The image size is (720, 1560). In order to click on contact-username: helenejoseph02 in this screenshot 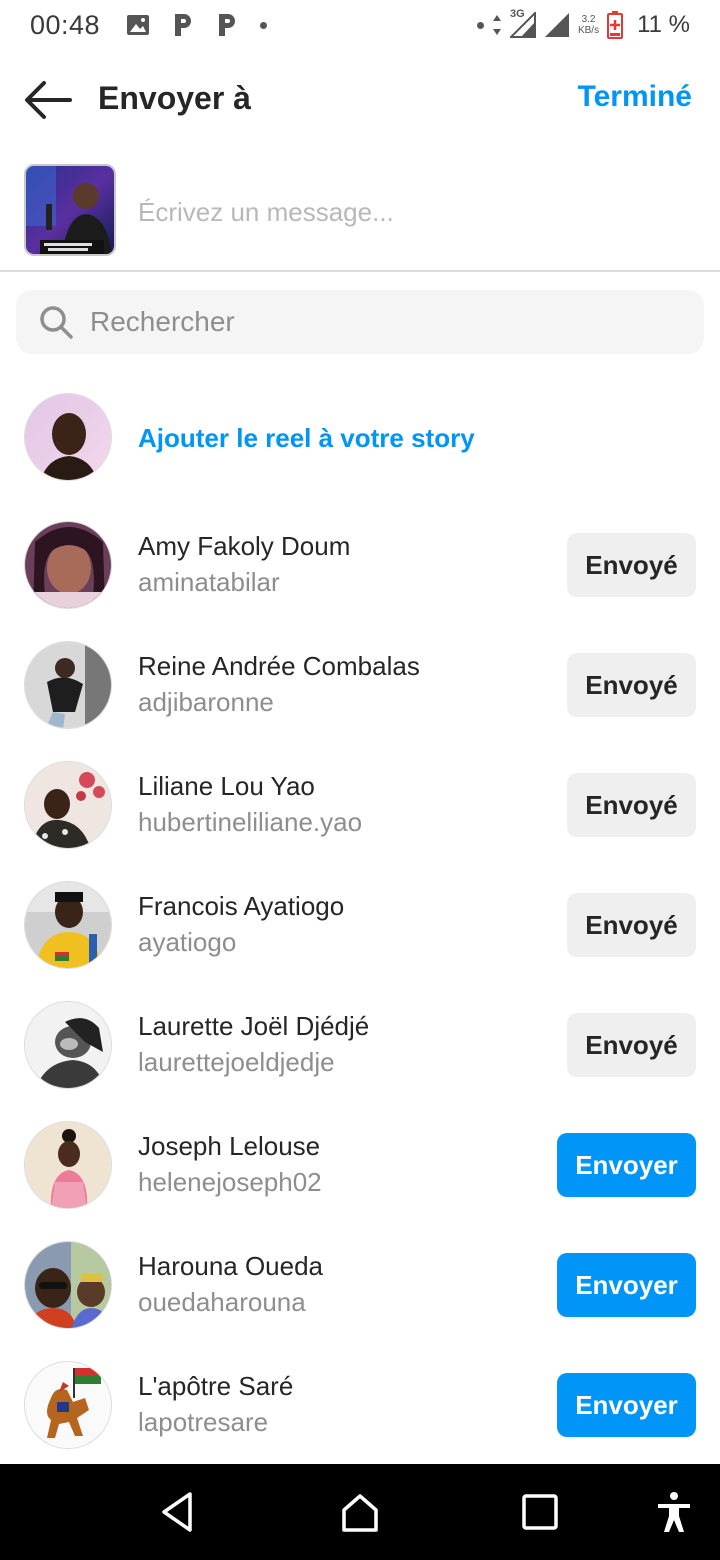, I will do `click(230, 1182)`.